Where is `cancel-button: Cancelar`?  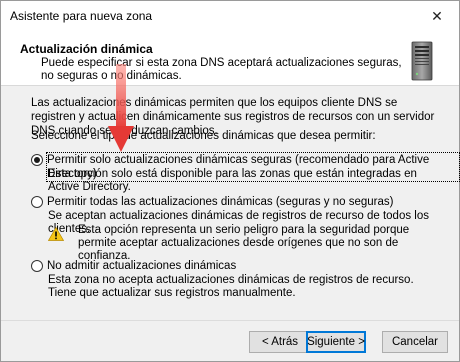 cancel-button: Cancelar is located at coordinates (415, 342).